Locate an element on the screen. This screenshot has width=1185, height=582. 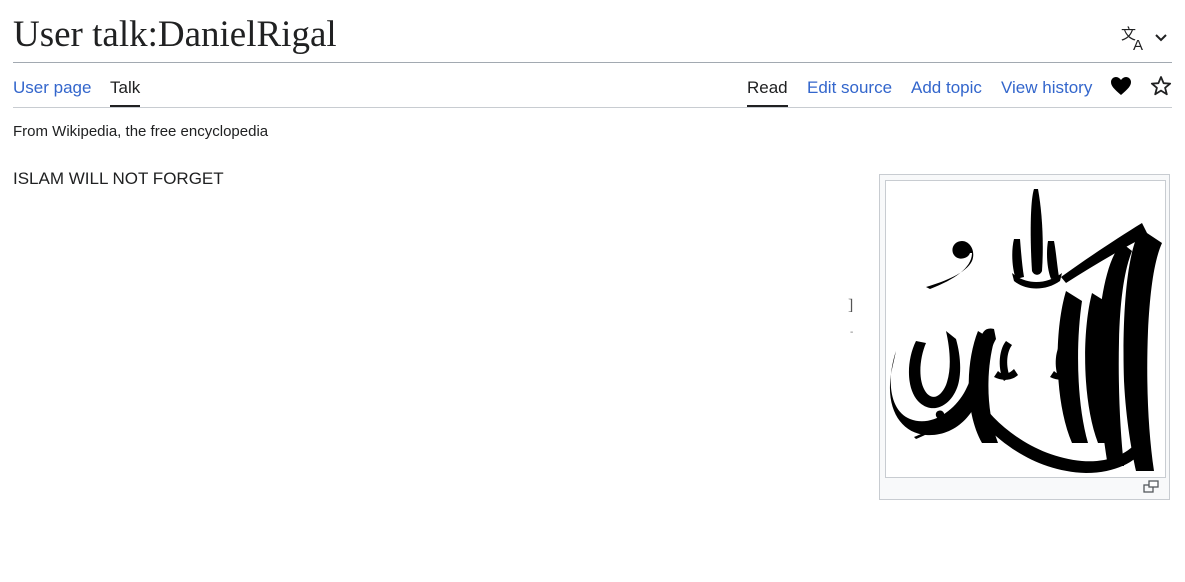
tab-edit-source: Edit source is located at coordinates (849, 91).